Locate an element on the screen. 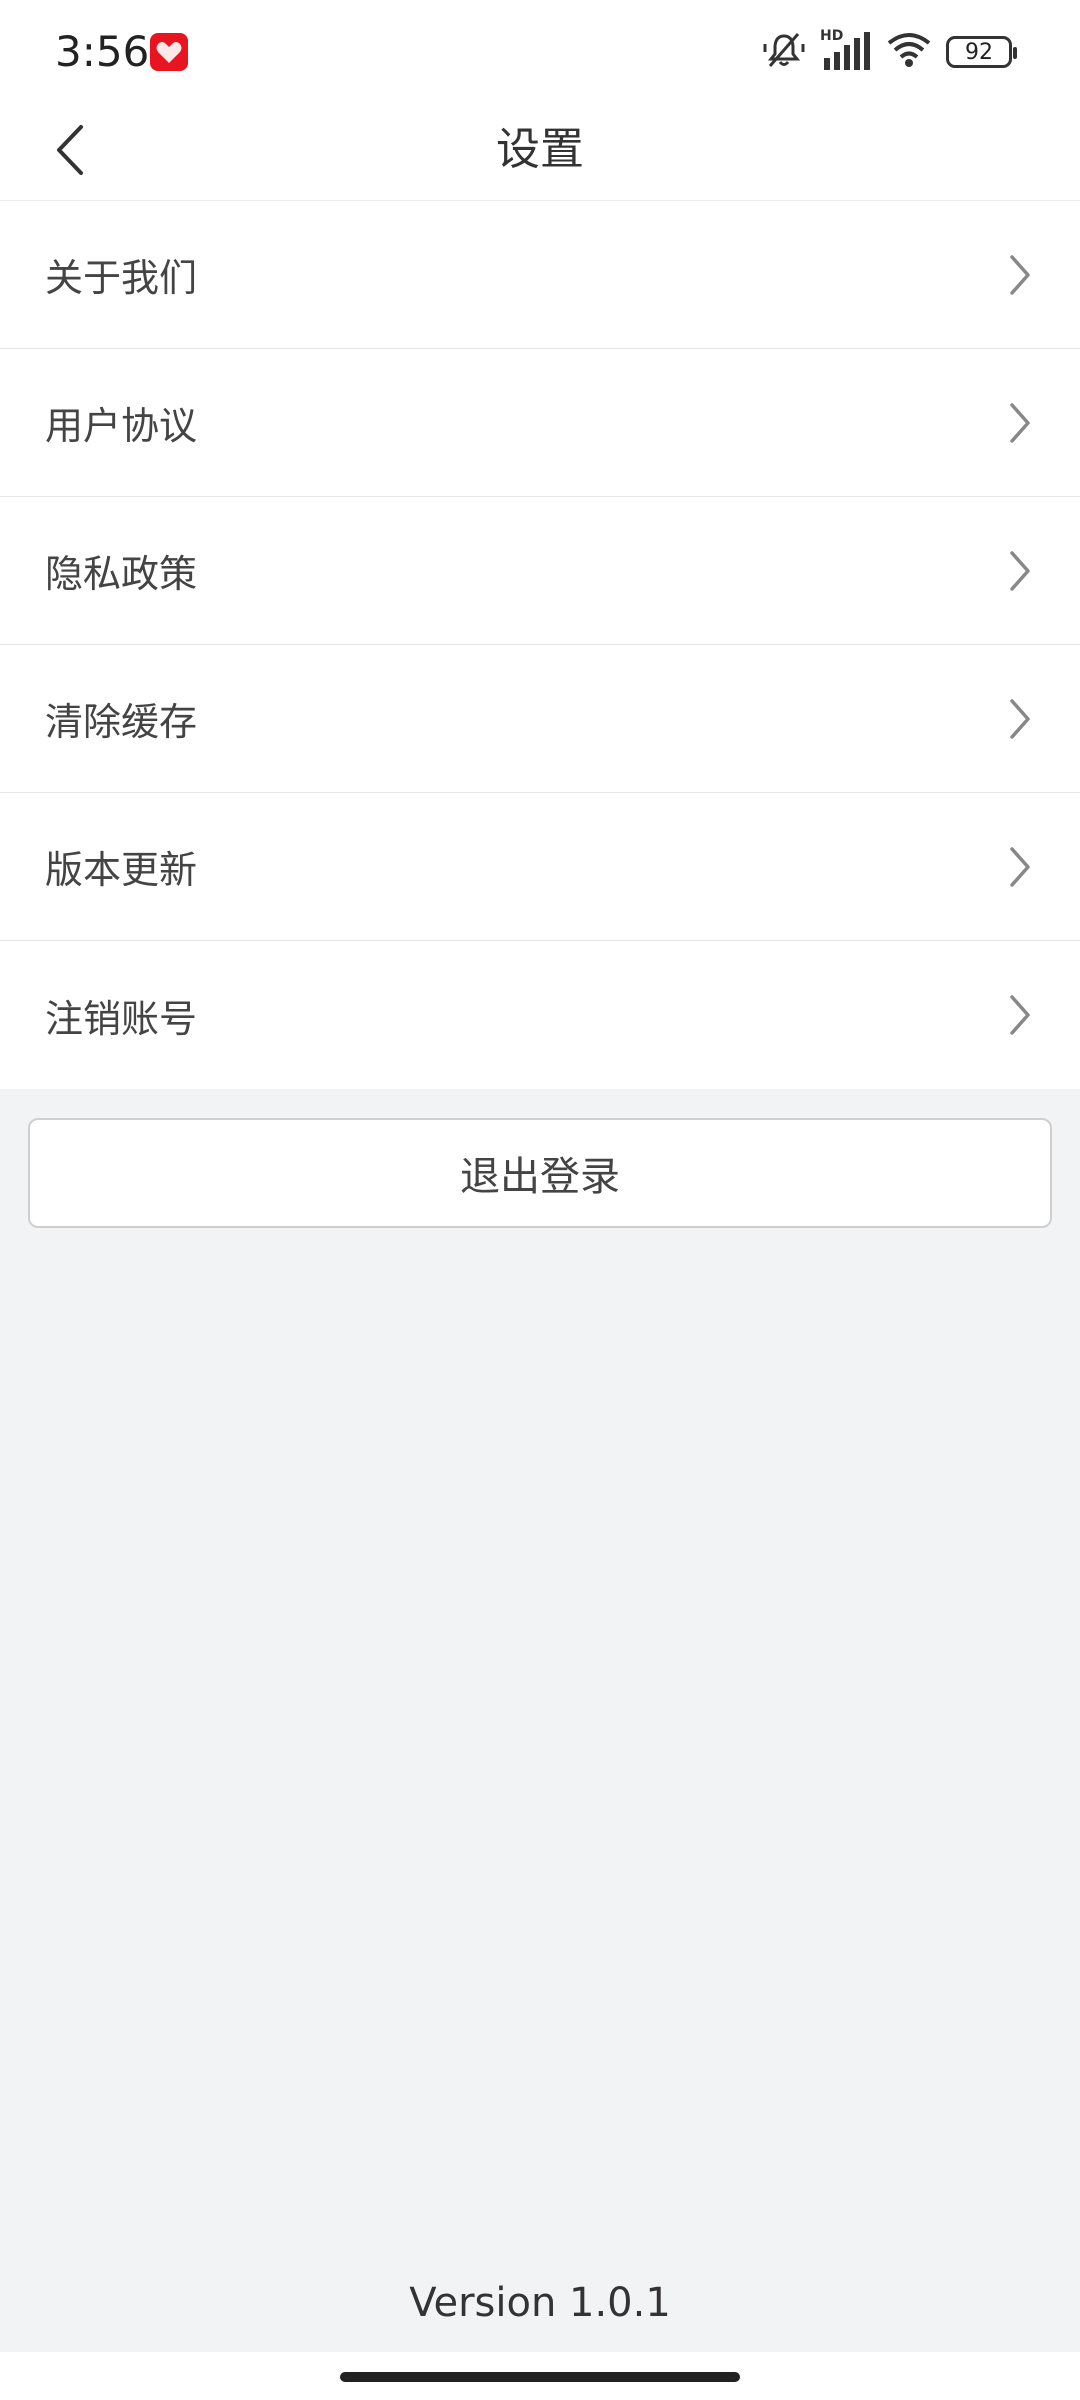 The width and height of the screenshot is (1080, 2400). battery-icon: 92 is located at coordinates (981, 52).